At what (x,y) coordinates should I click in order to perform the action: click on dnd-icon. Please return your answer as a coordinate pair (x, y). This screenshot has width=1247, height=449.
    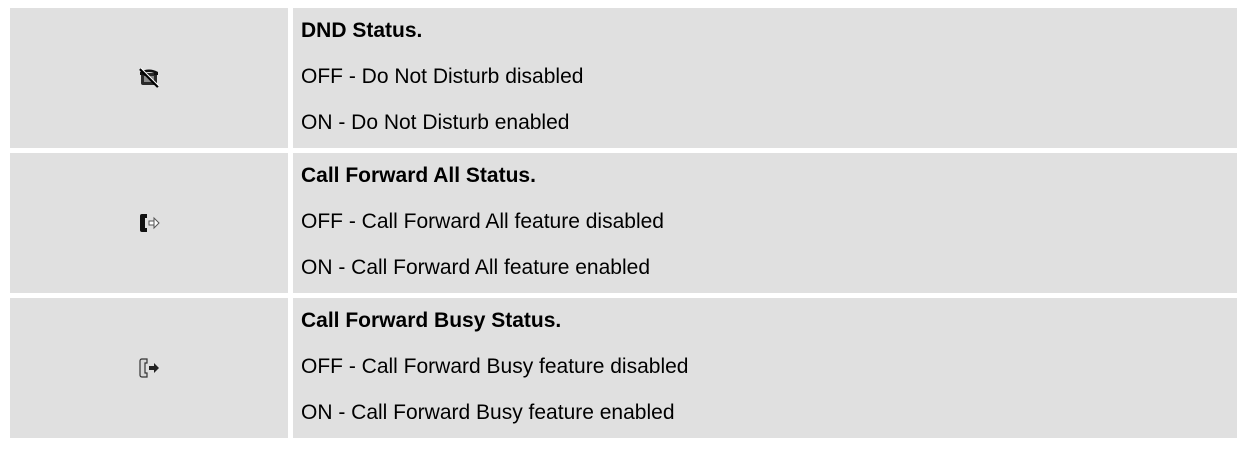
    Looking at the image, I should click on (149, 77).